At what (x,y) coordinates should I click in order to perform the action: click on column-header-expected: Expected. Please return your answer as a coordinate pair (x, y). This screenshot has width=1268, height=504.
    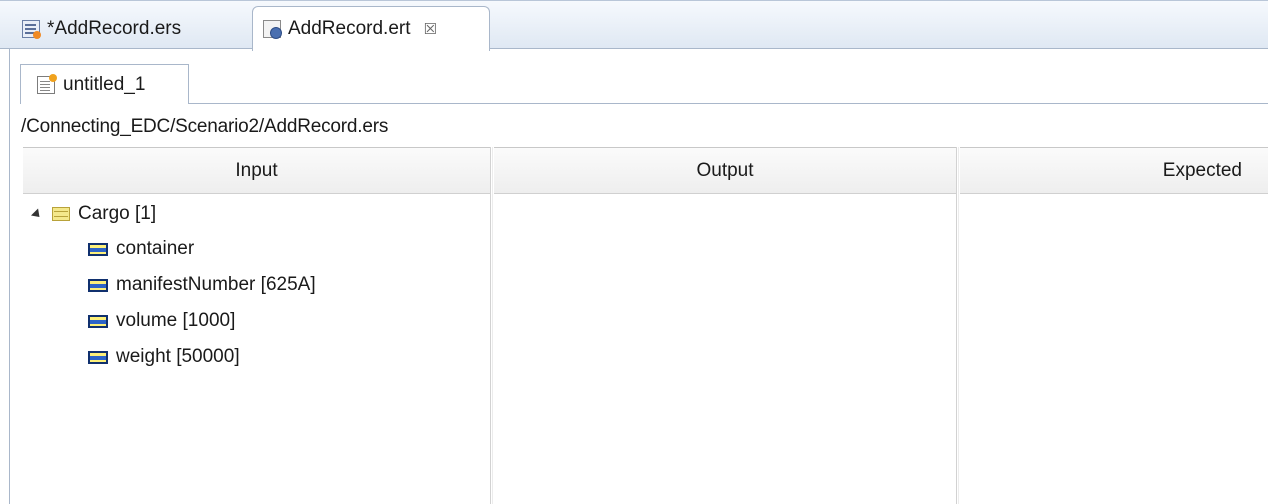
    Looking at the image, I should click on (1114, 170).